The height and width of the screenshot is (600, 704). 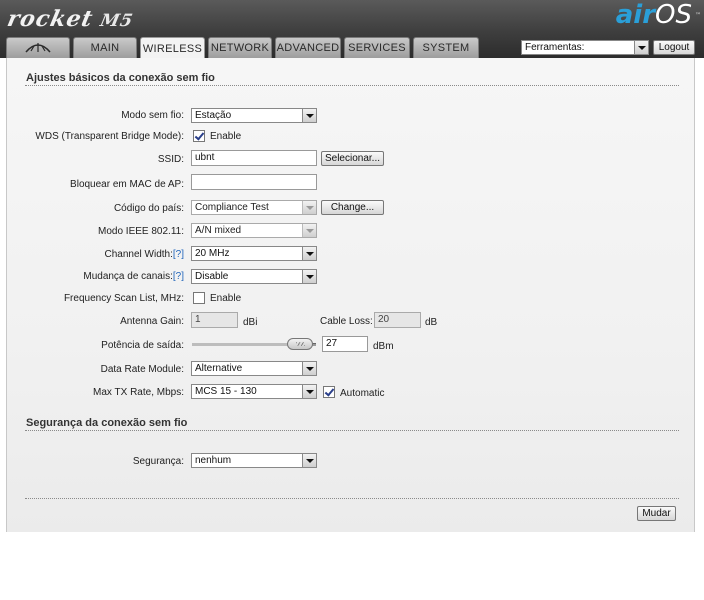 I want to click on airos-logo-os: OS, so click(x=673, y=15).